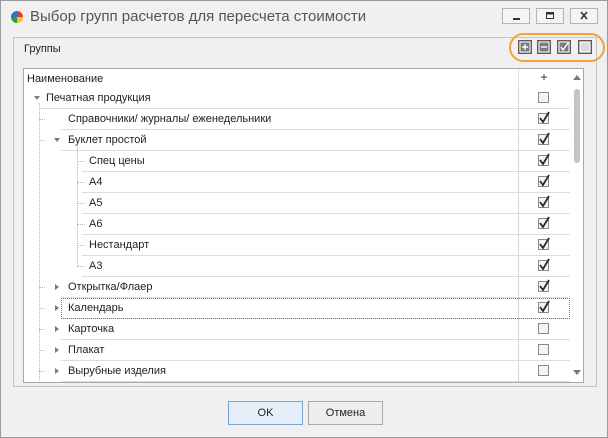 The width and height of the screenshot is (608, 438). I want to click on tree-row: А4, so click(297, 182).